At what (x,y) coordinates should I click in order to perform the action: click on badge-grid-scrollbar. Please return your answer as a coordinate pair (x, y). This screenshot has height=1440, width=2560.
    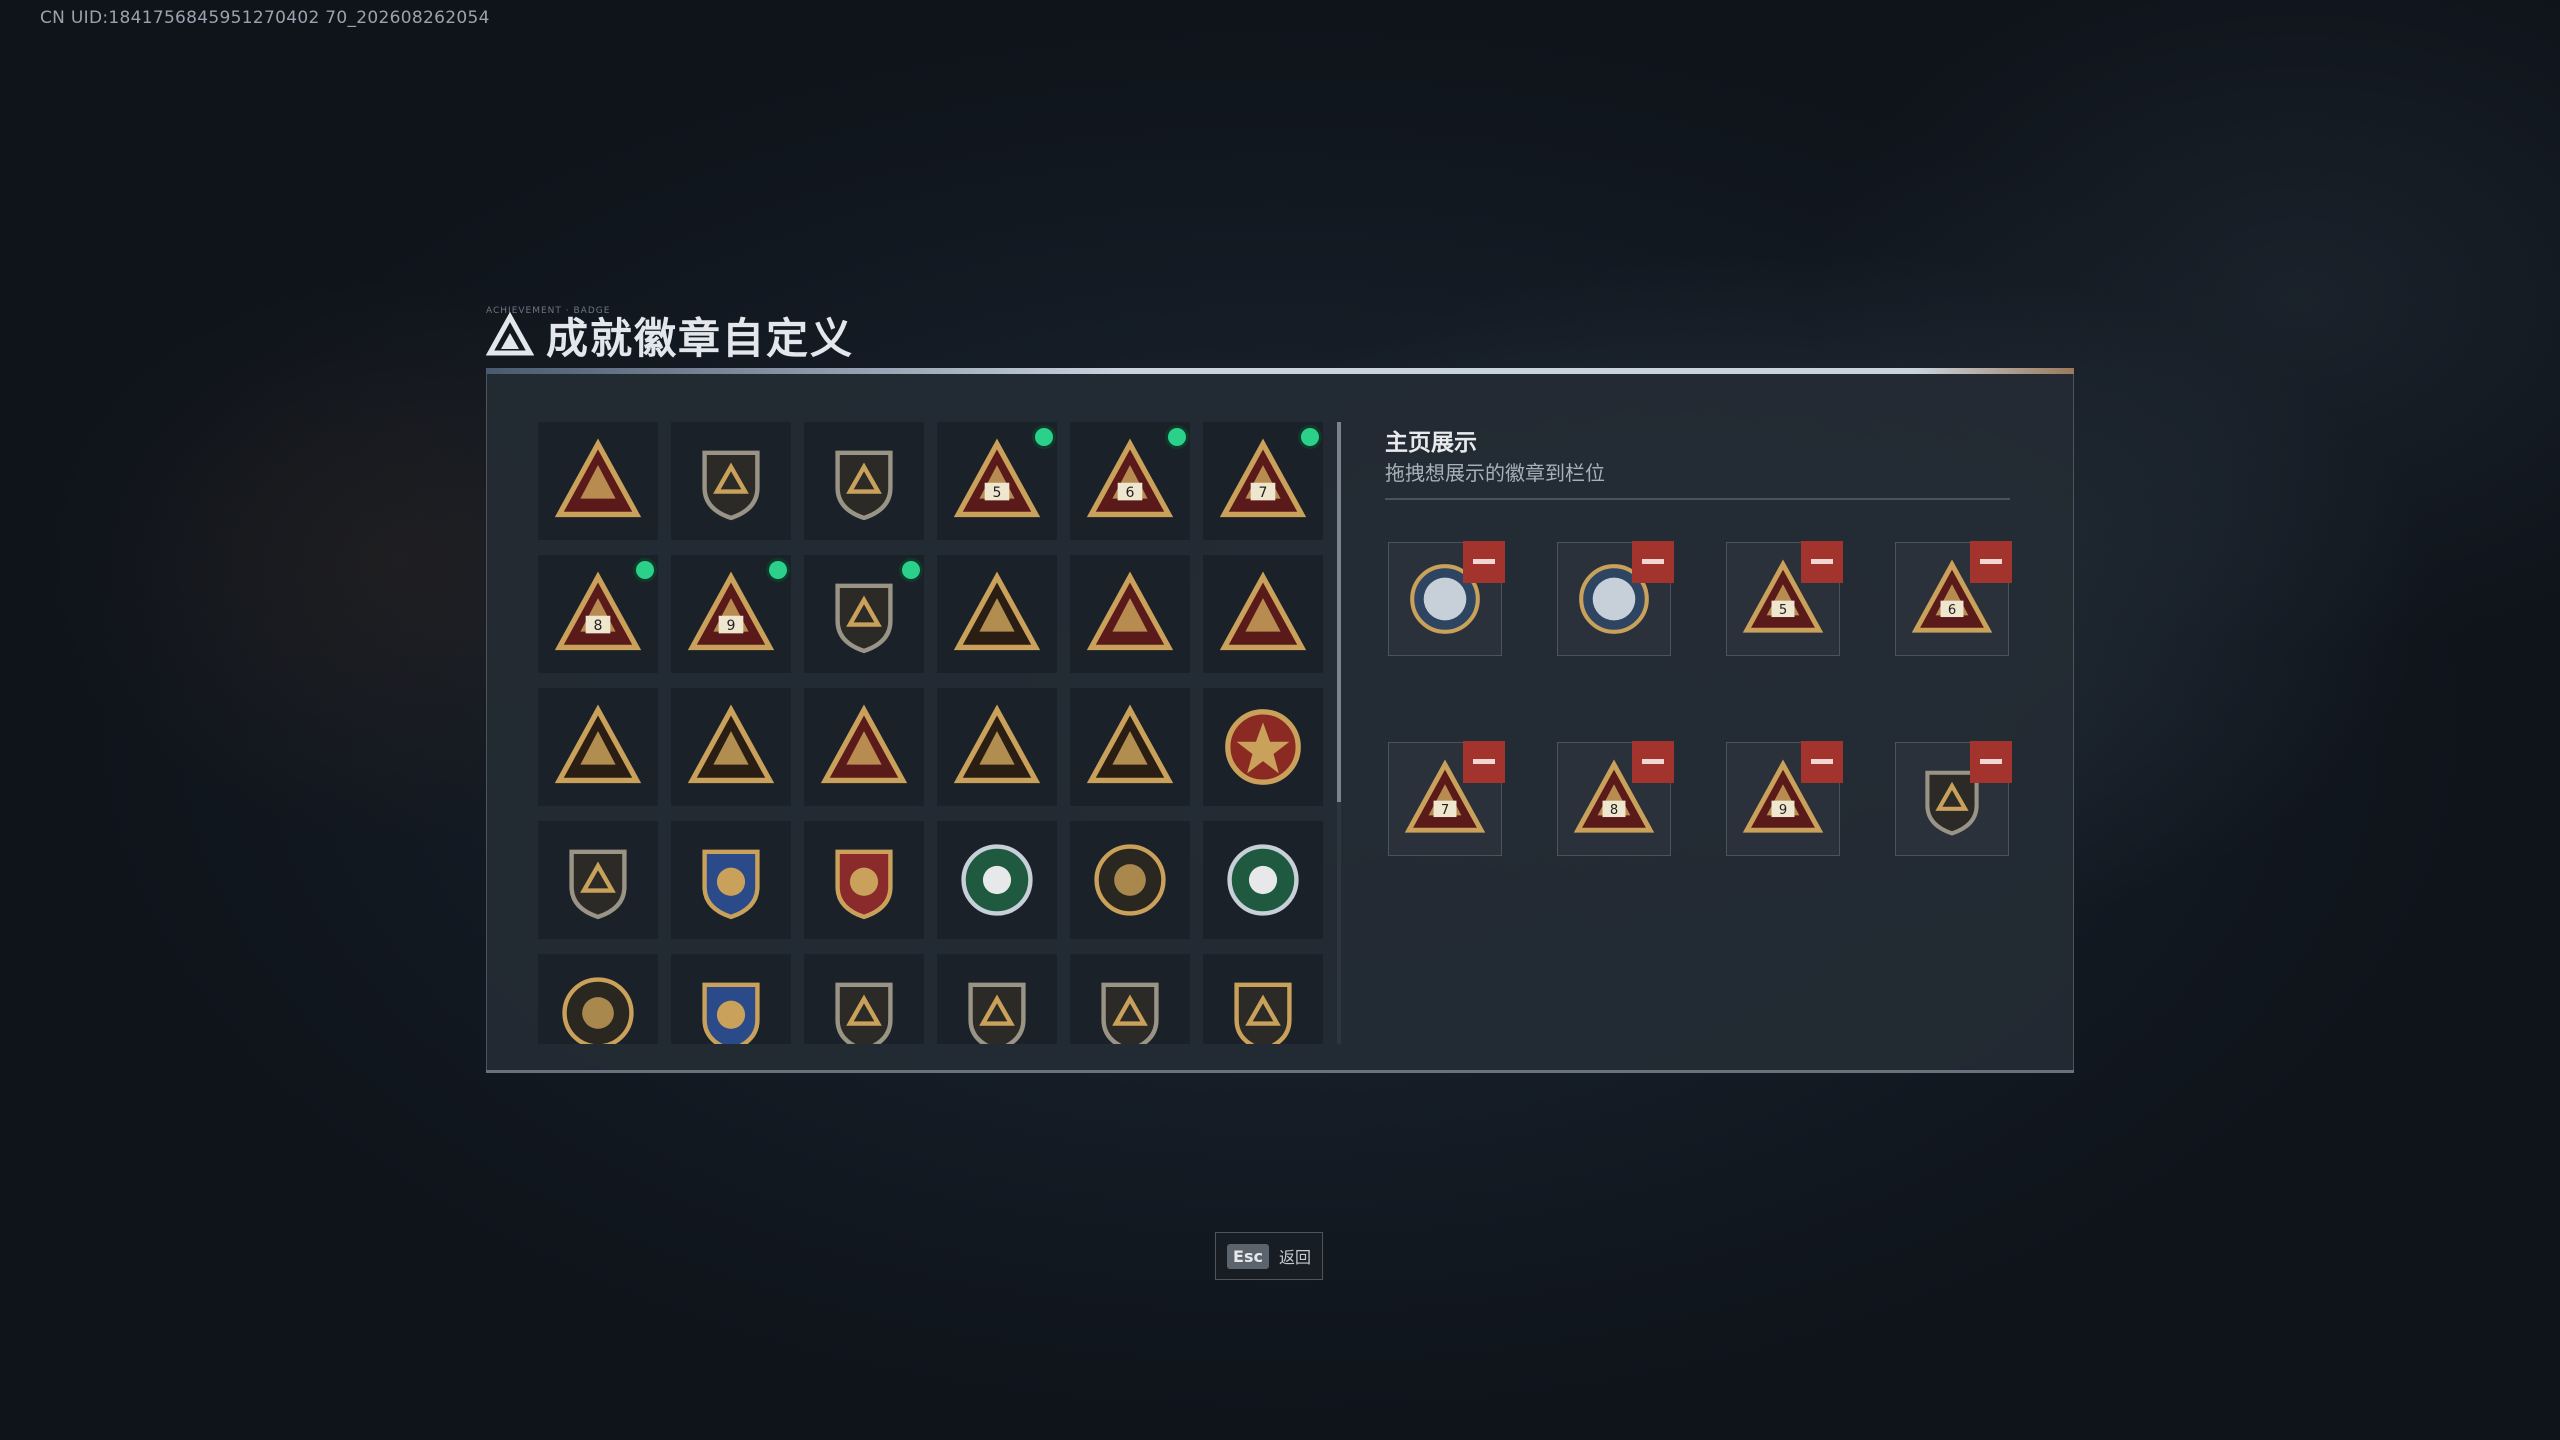
    Looking at the image, I should click on (1339, 733).